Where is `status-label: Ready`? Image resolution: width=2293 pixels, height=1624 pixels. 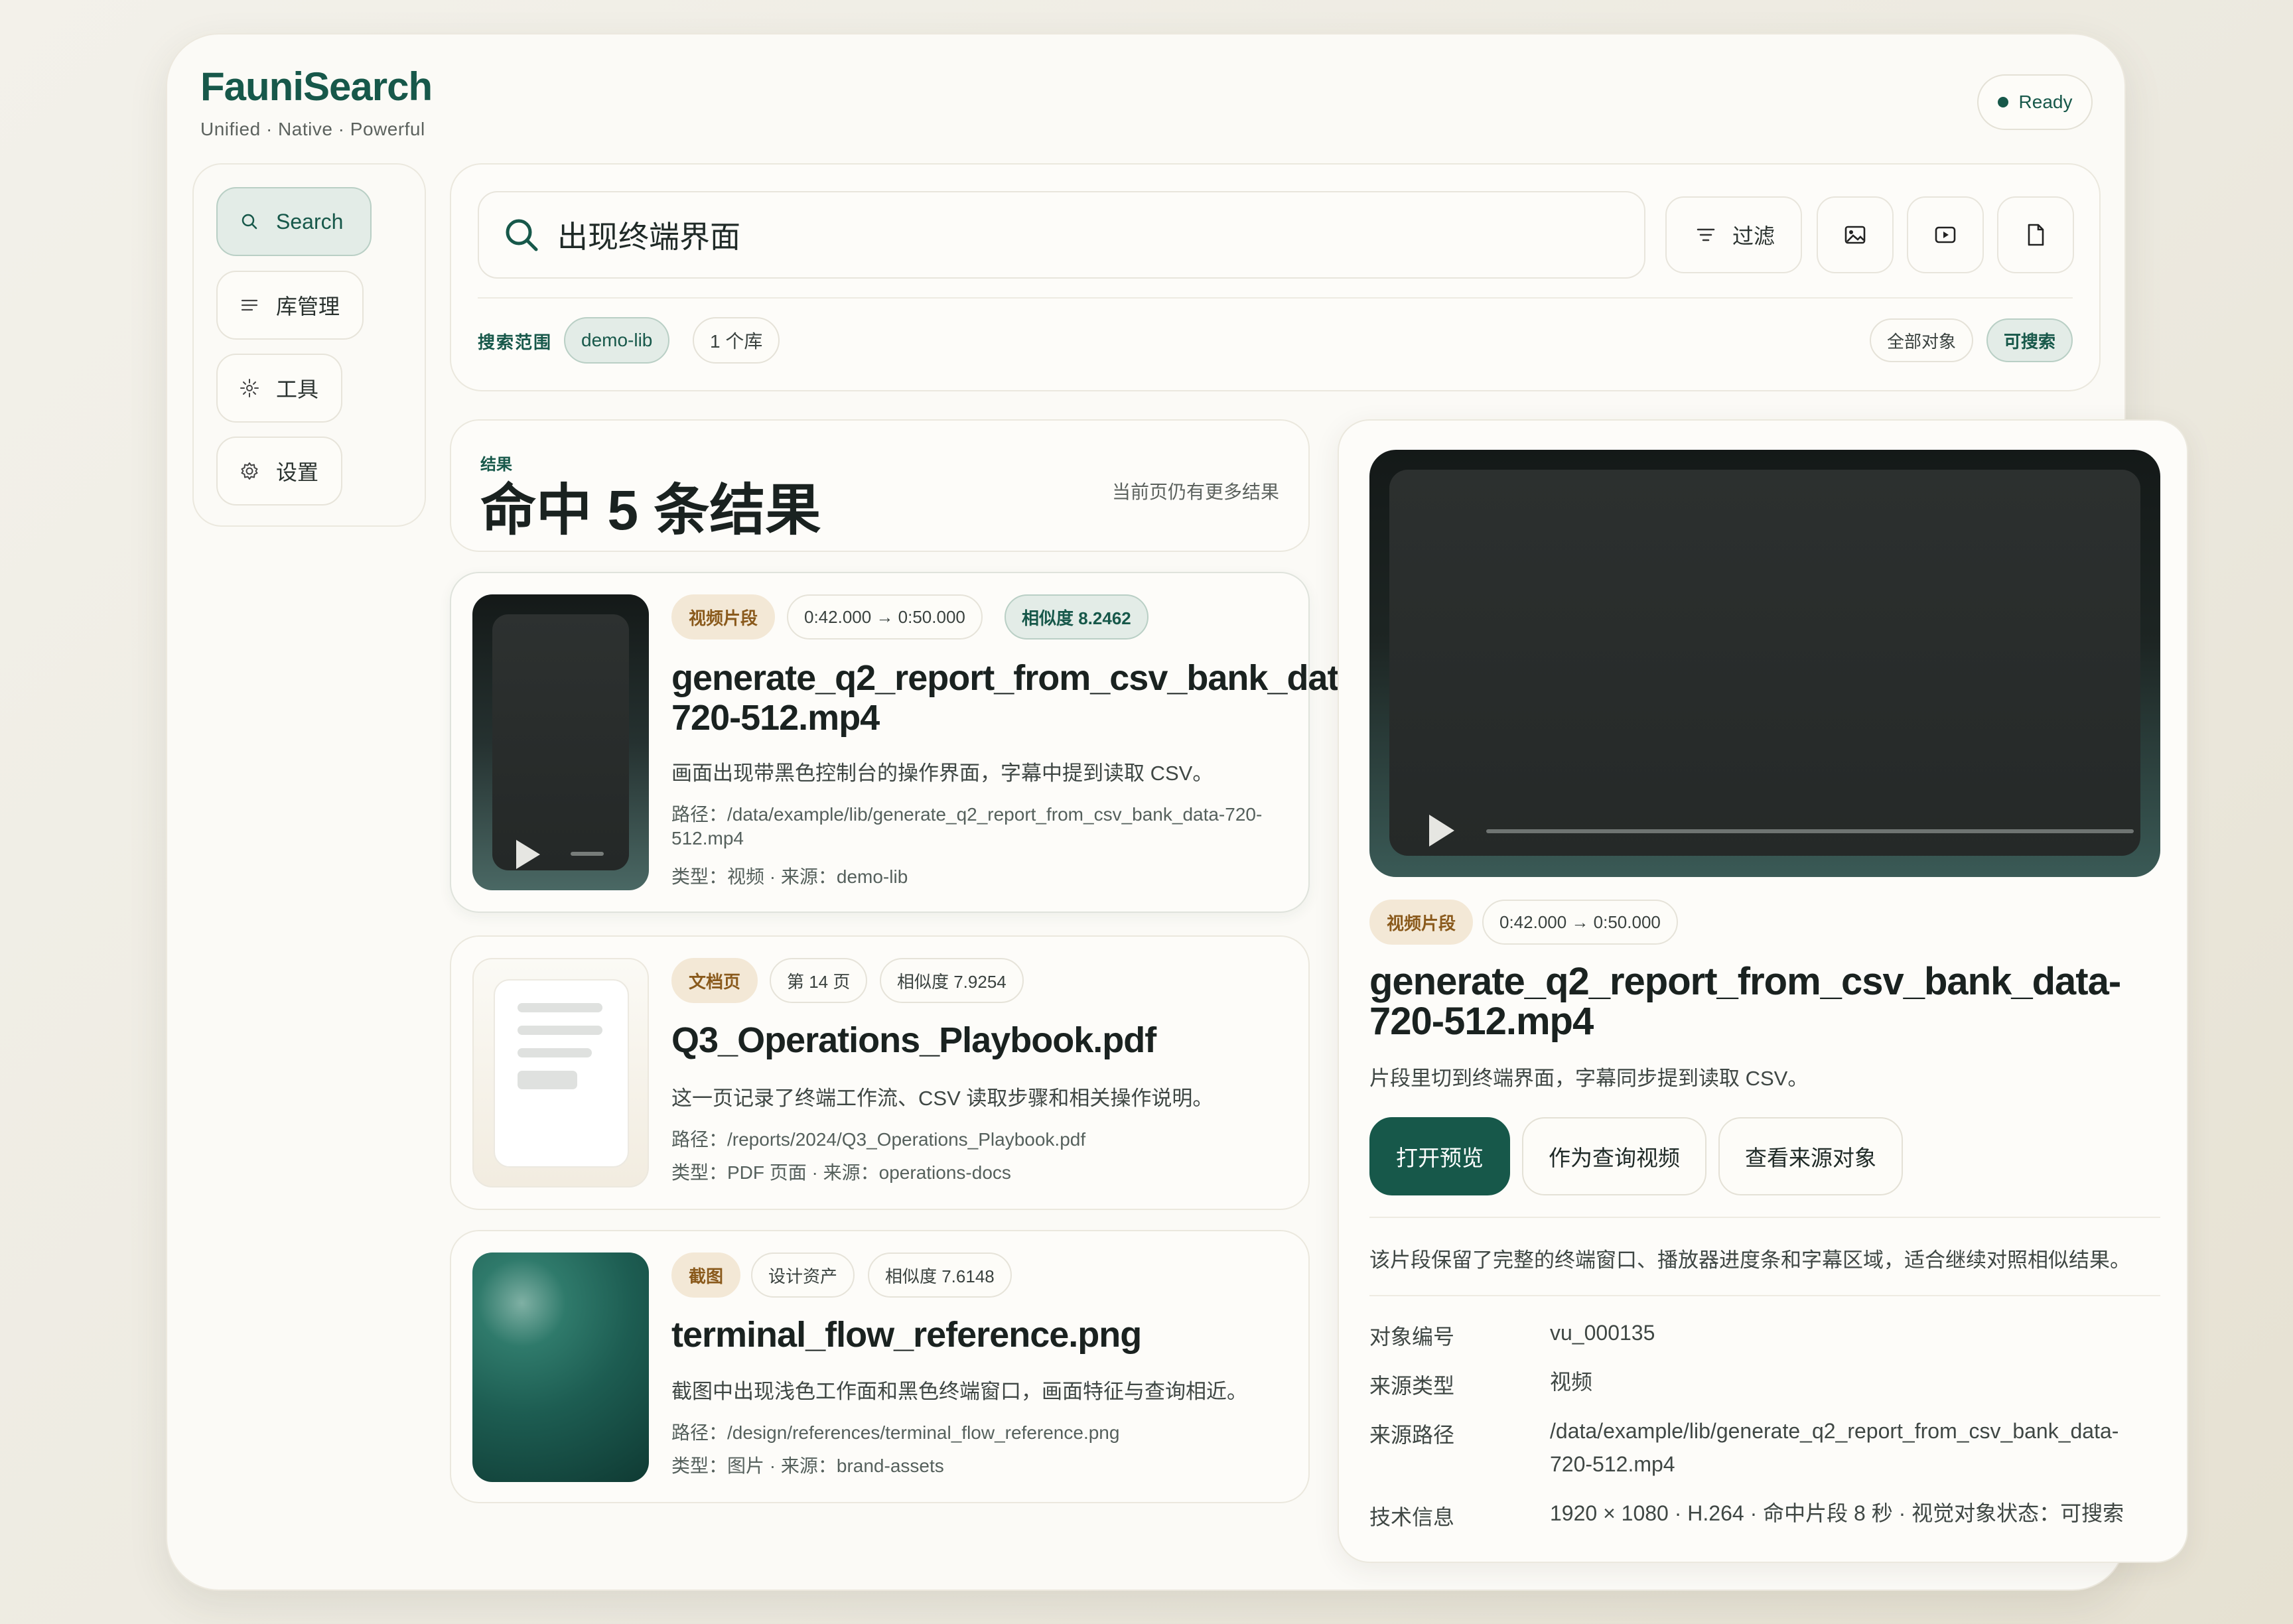
status-label: Ready is located at coordinates (2046, 102).